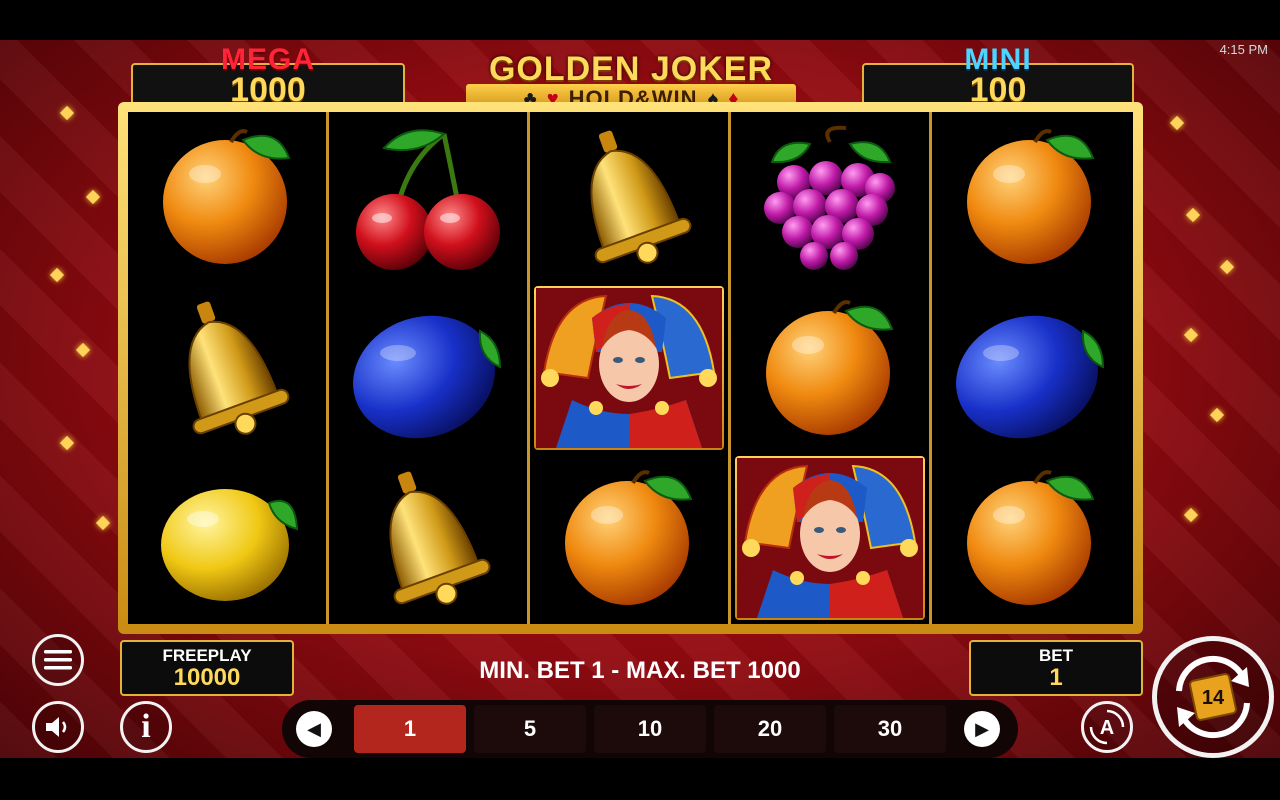 The image size is (1280, 800). Describe the element at coordinates (227, 538) in the screenshot. I see `lemon-symbol` at that location.